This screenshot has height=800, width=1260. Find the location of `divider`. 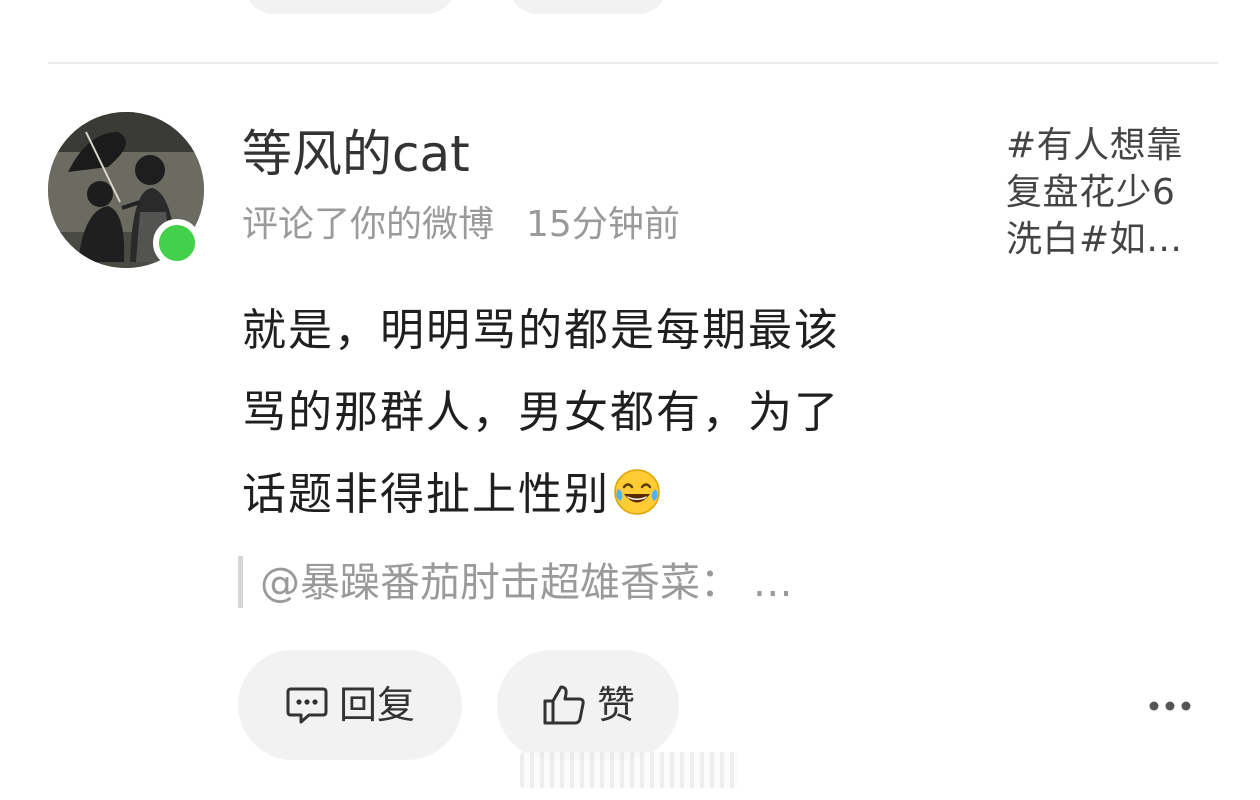

divider is located at coordinates (633, 63).